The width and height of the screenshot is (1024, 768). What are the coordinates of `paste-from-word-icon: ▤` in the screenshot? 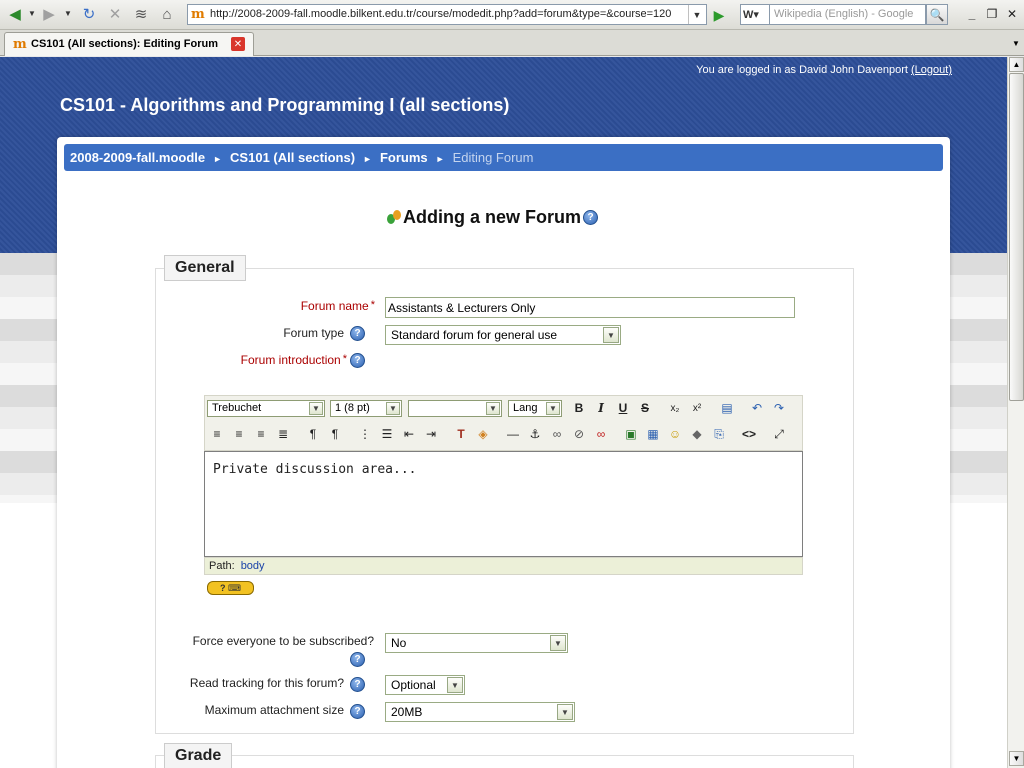 It's located at (727, 408).